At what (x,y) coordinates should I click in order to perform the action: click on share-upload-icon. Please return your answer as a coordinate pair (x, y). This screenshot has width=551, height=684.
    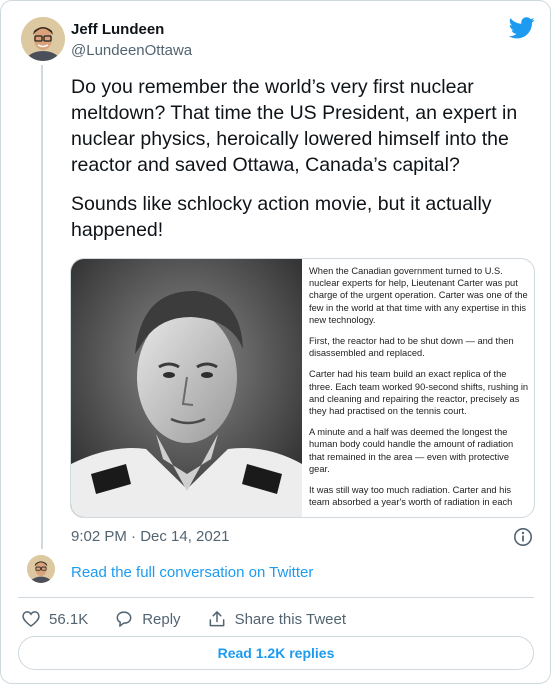
    Looking at the image, I should click on (216, 619).